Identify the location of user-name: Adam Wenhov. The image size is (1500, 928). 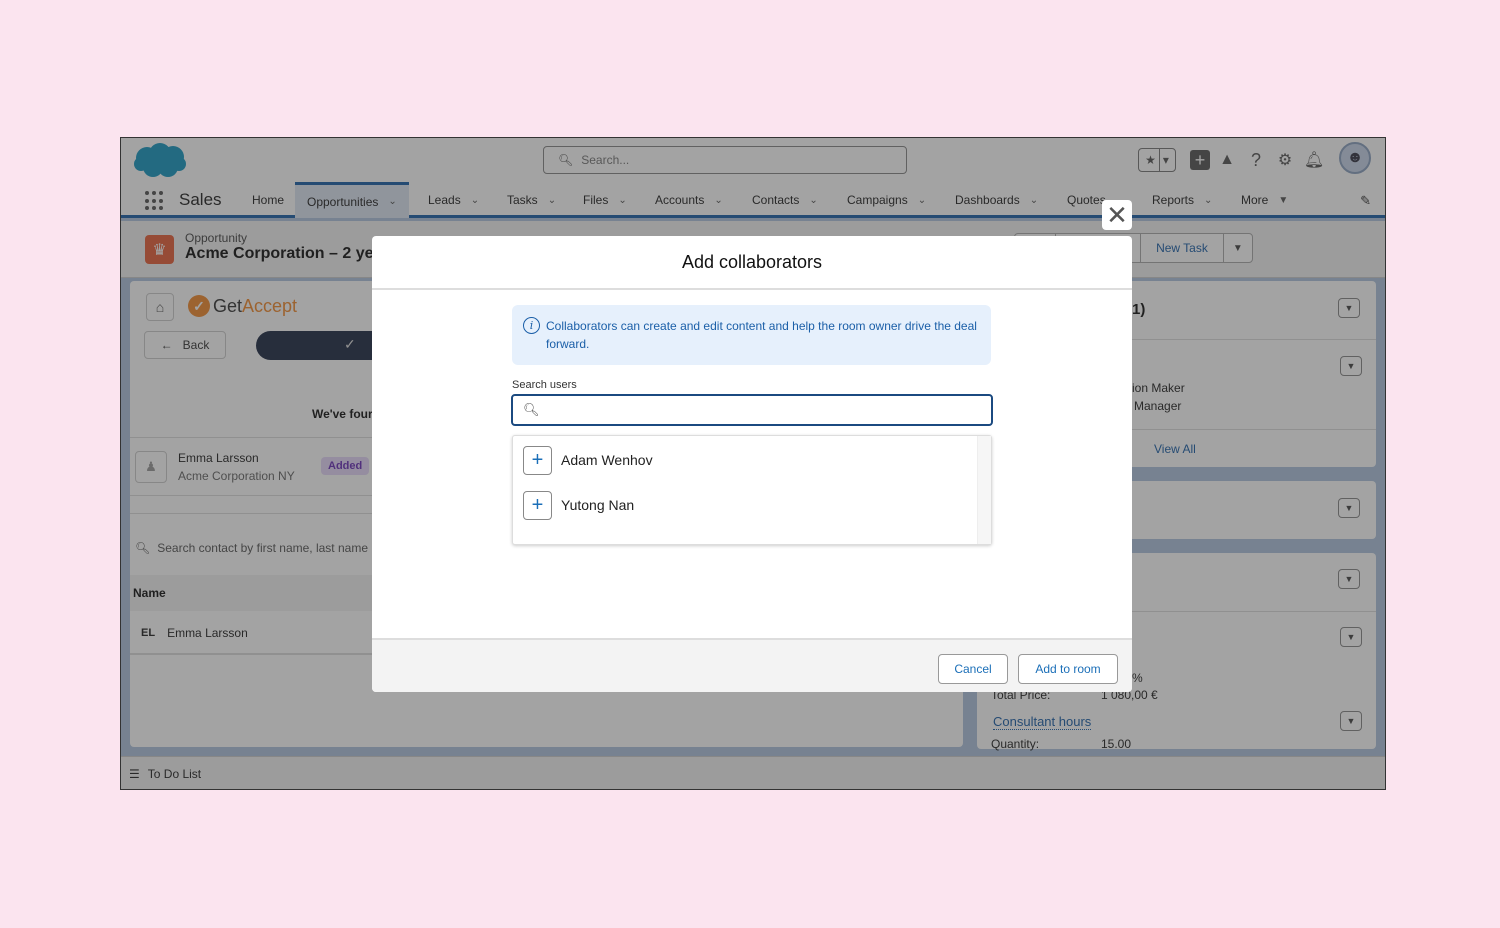
(607, 460).